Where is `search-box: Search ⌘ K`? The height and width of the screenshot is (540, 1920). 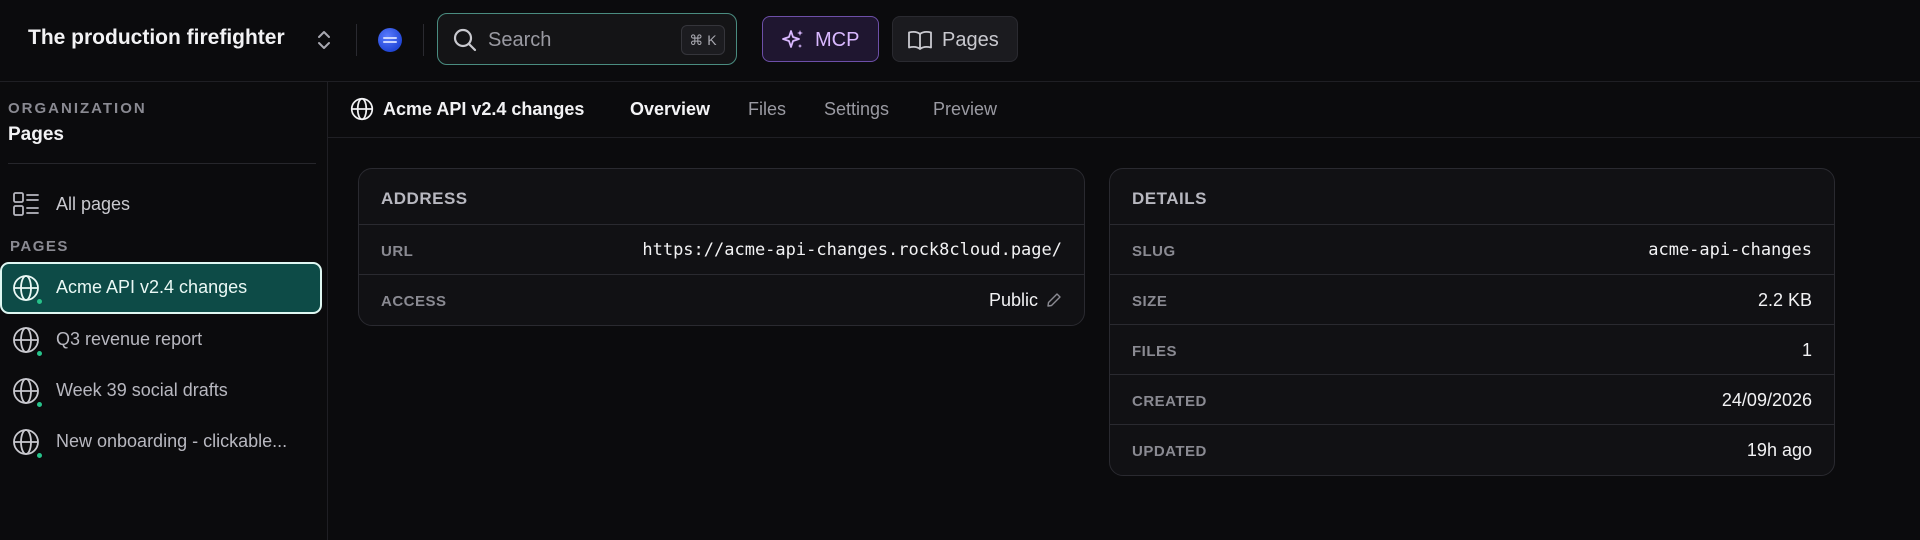 search-box: Search ⌘ K is located at coordinates (587, 39).